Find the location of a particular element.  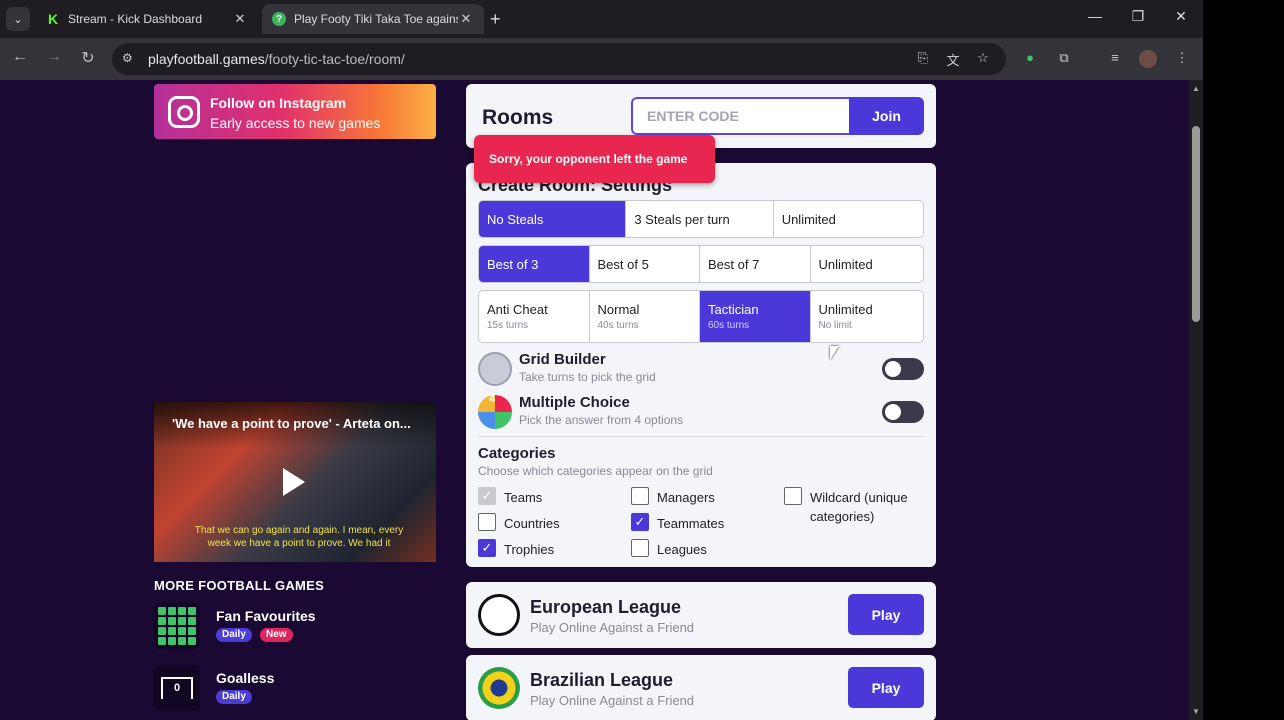

profile-avatar-icon is located at coordinates (1148, 59).